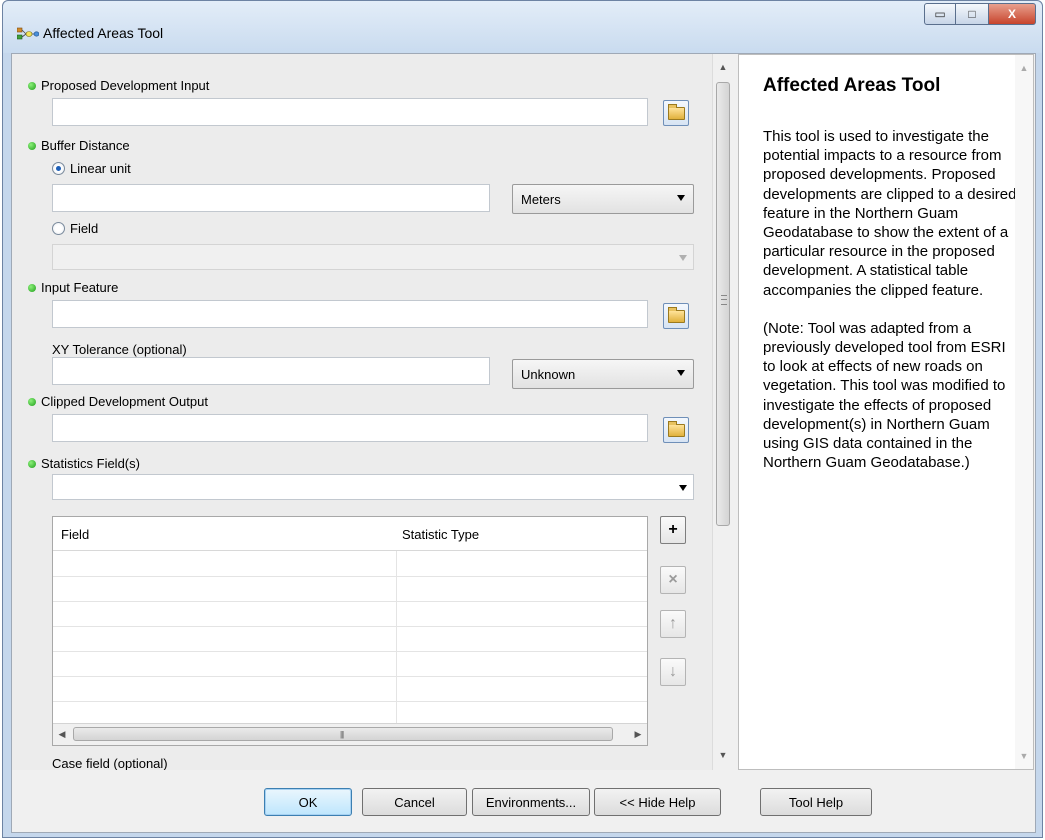 This screenshot has height=840, width=1045. I want to click on plus-icon: +, so click(673, 529).